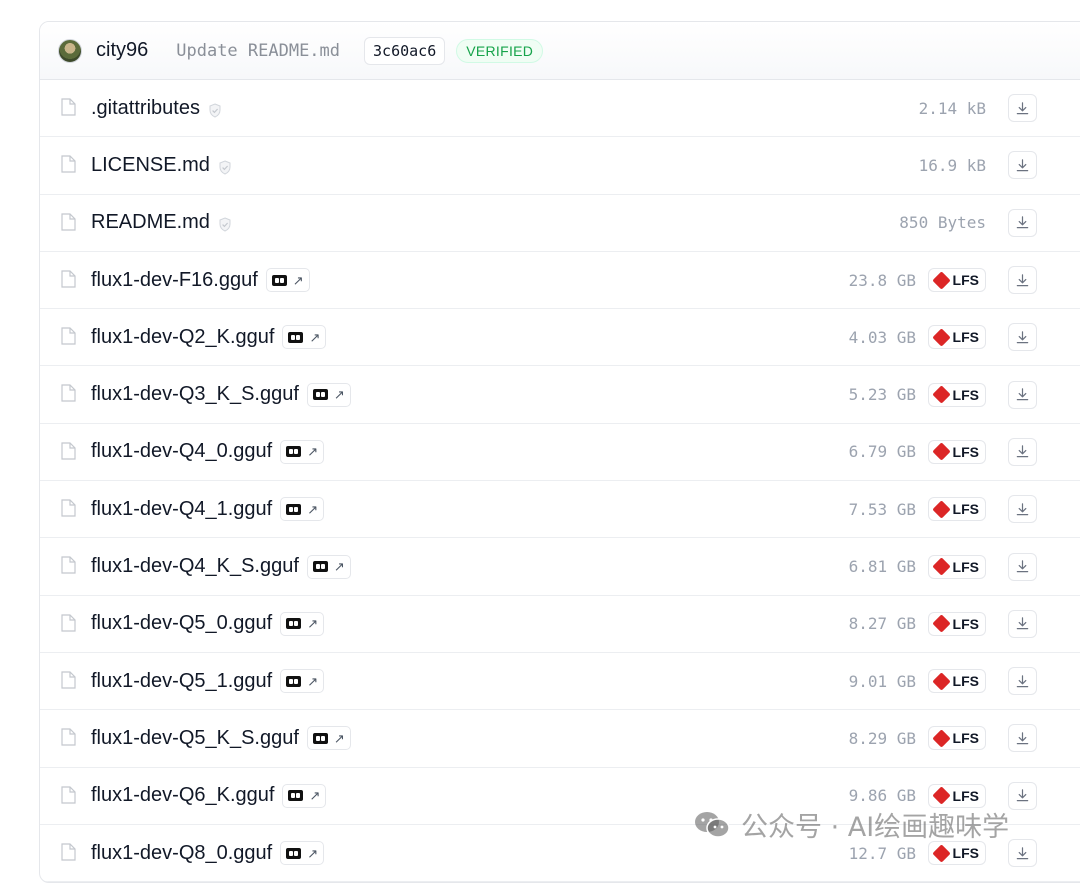  Describe the element at coordinates (195, 566) in the screenshot. I see `file-name: flux1-dev-Q4_K_S.gguf` at that location.